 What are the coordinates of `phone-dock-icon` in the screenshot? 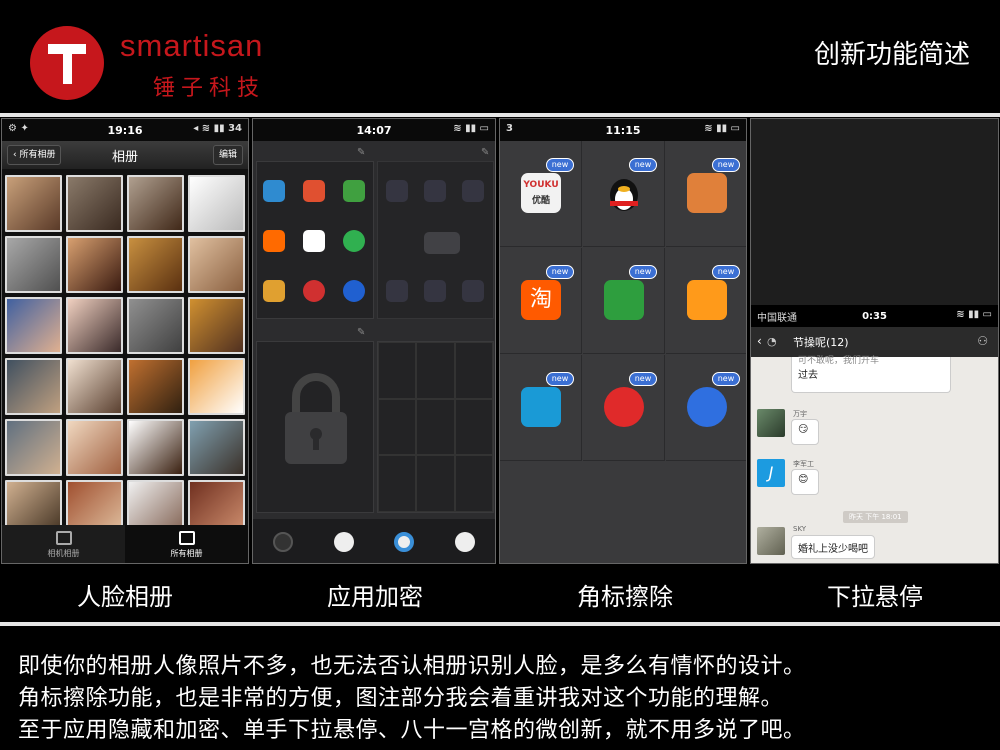 It's located at (343, 542).